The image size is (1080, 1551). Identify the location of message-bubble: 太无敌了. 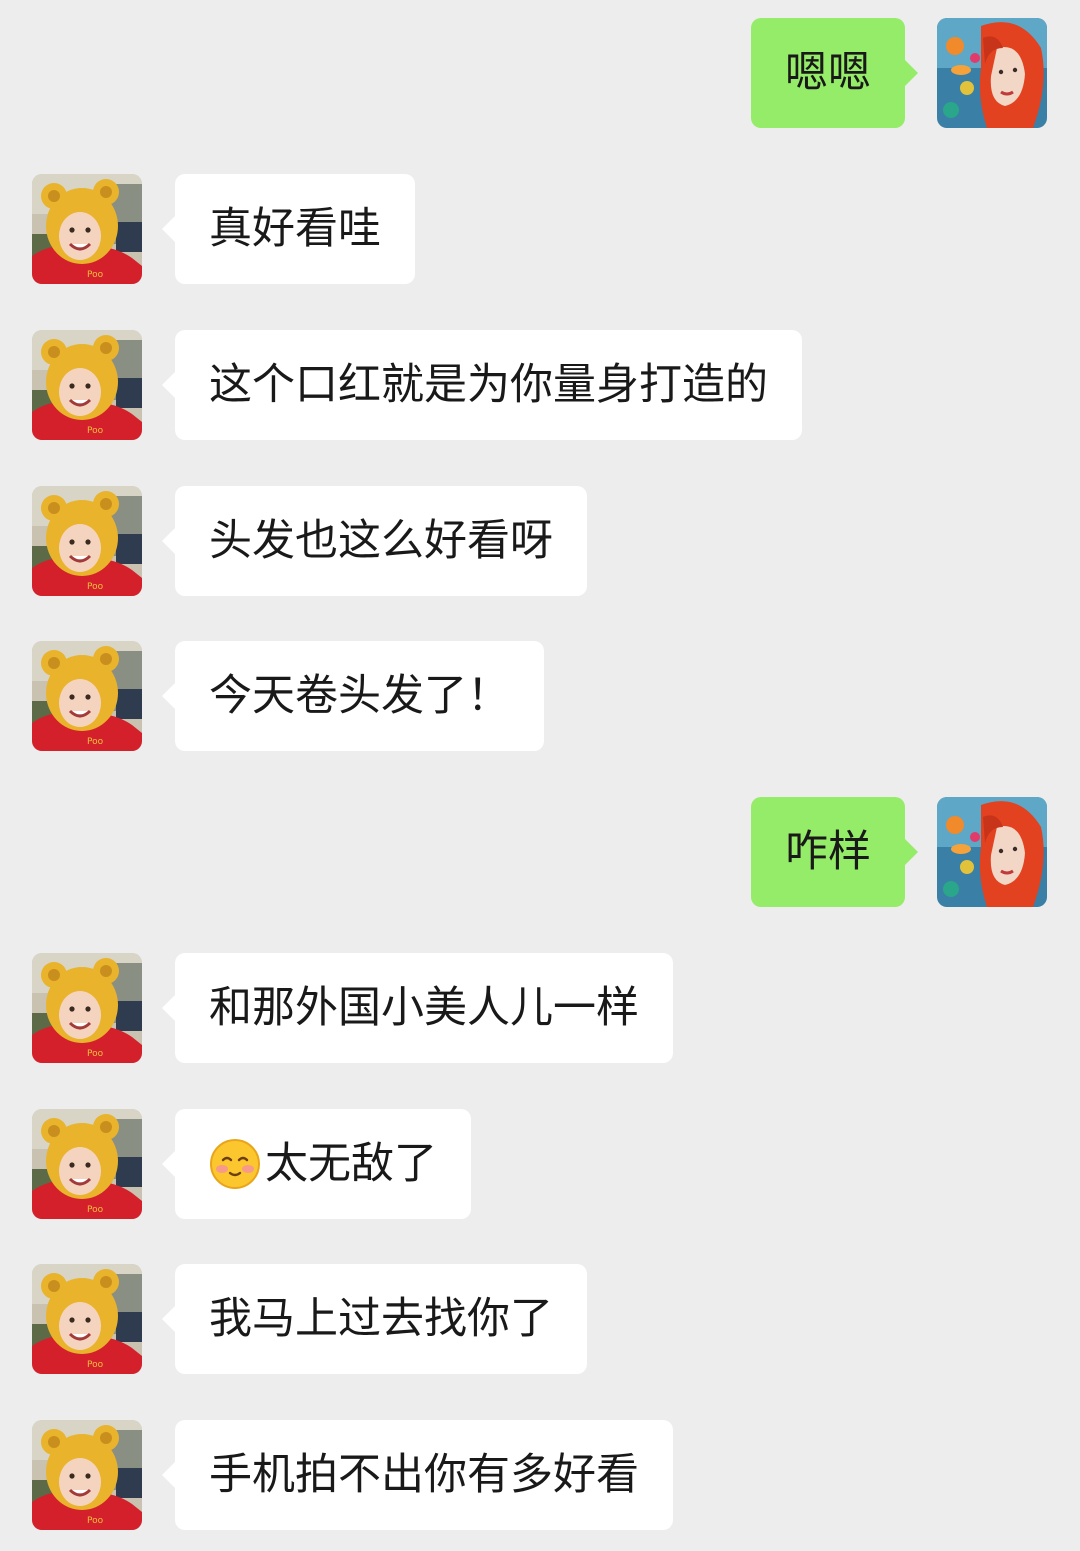
(316, 1164).